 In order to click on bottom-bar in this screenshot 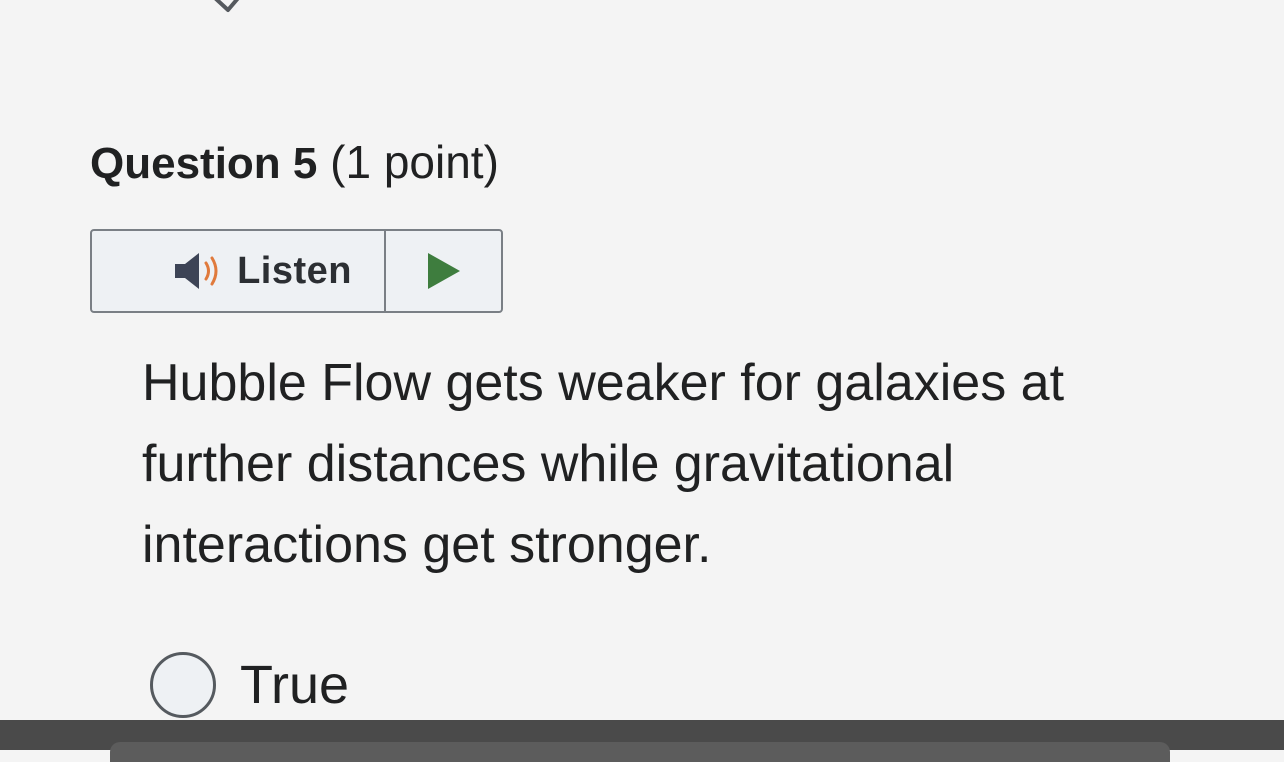, I will do `click(642, 741)`.